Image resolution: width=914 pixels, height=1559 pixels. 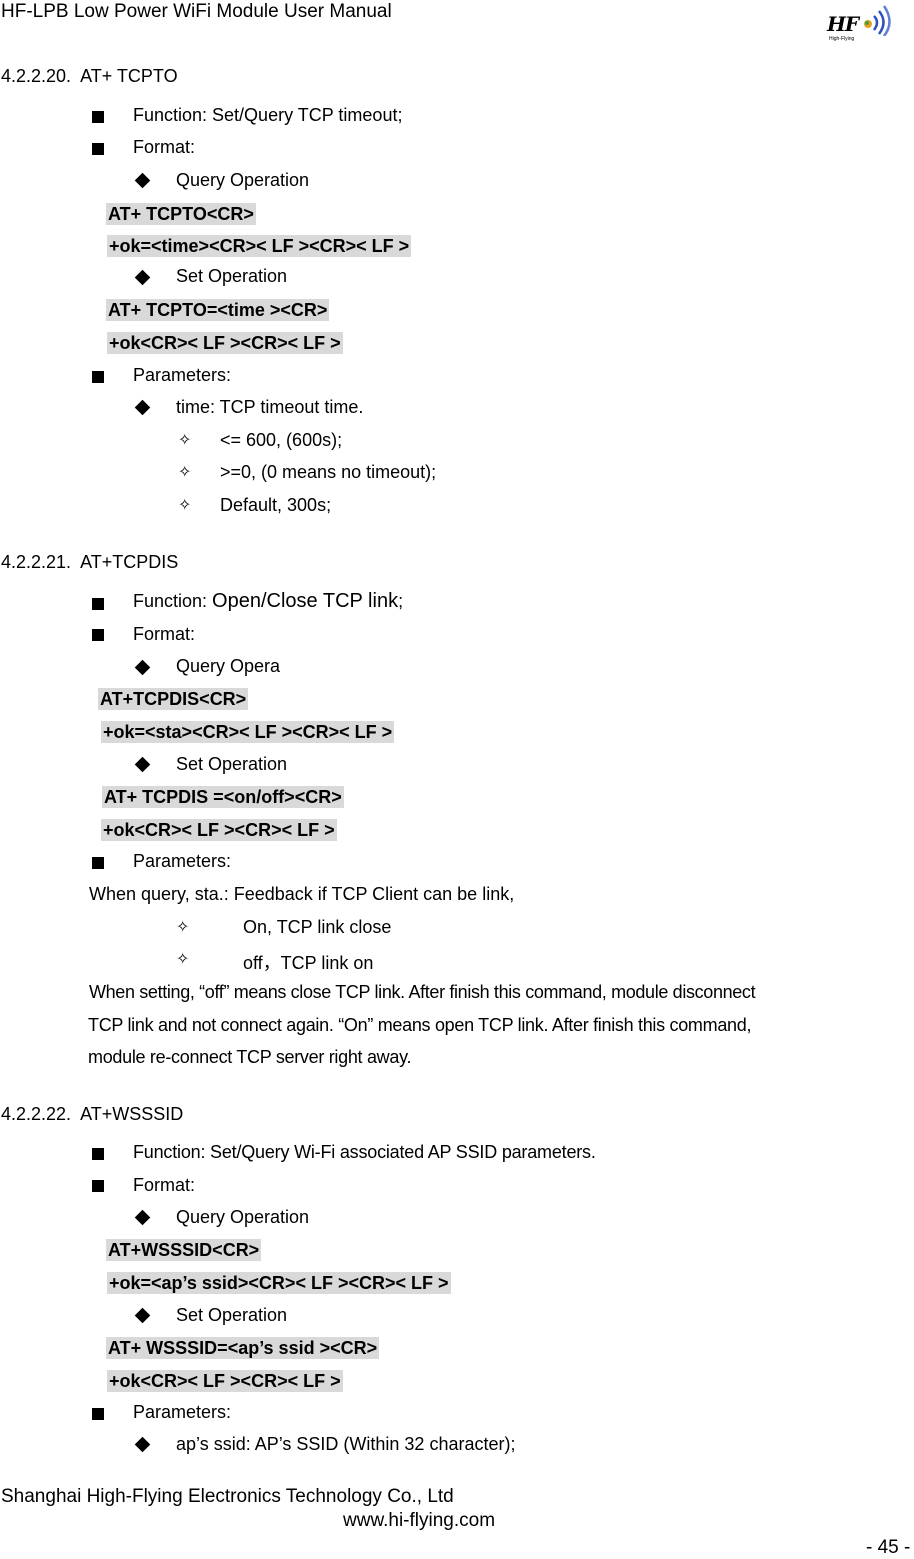 What do you see at coordinates (36, 76) in the screenshot?
I see `section-number: 4.2.2.20.` at bounding box center [36, 76].